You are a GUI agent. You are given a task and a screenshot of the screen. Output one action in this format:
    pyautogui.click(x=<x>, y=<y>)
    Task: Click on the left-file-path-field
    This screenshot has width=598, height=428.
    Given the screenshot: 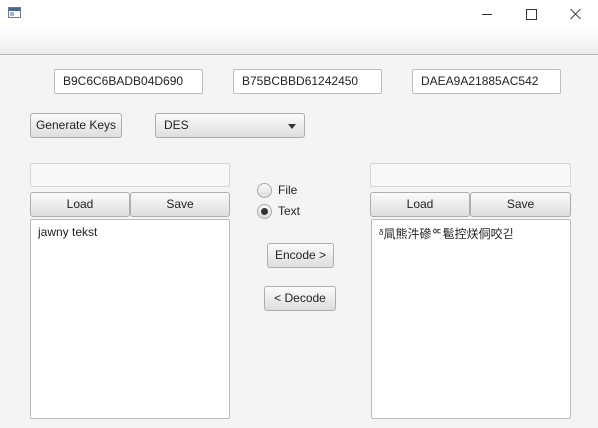 What is the action you would take?
    pyautogui.click(x=130, y=175)
    